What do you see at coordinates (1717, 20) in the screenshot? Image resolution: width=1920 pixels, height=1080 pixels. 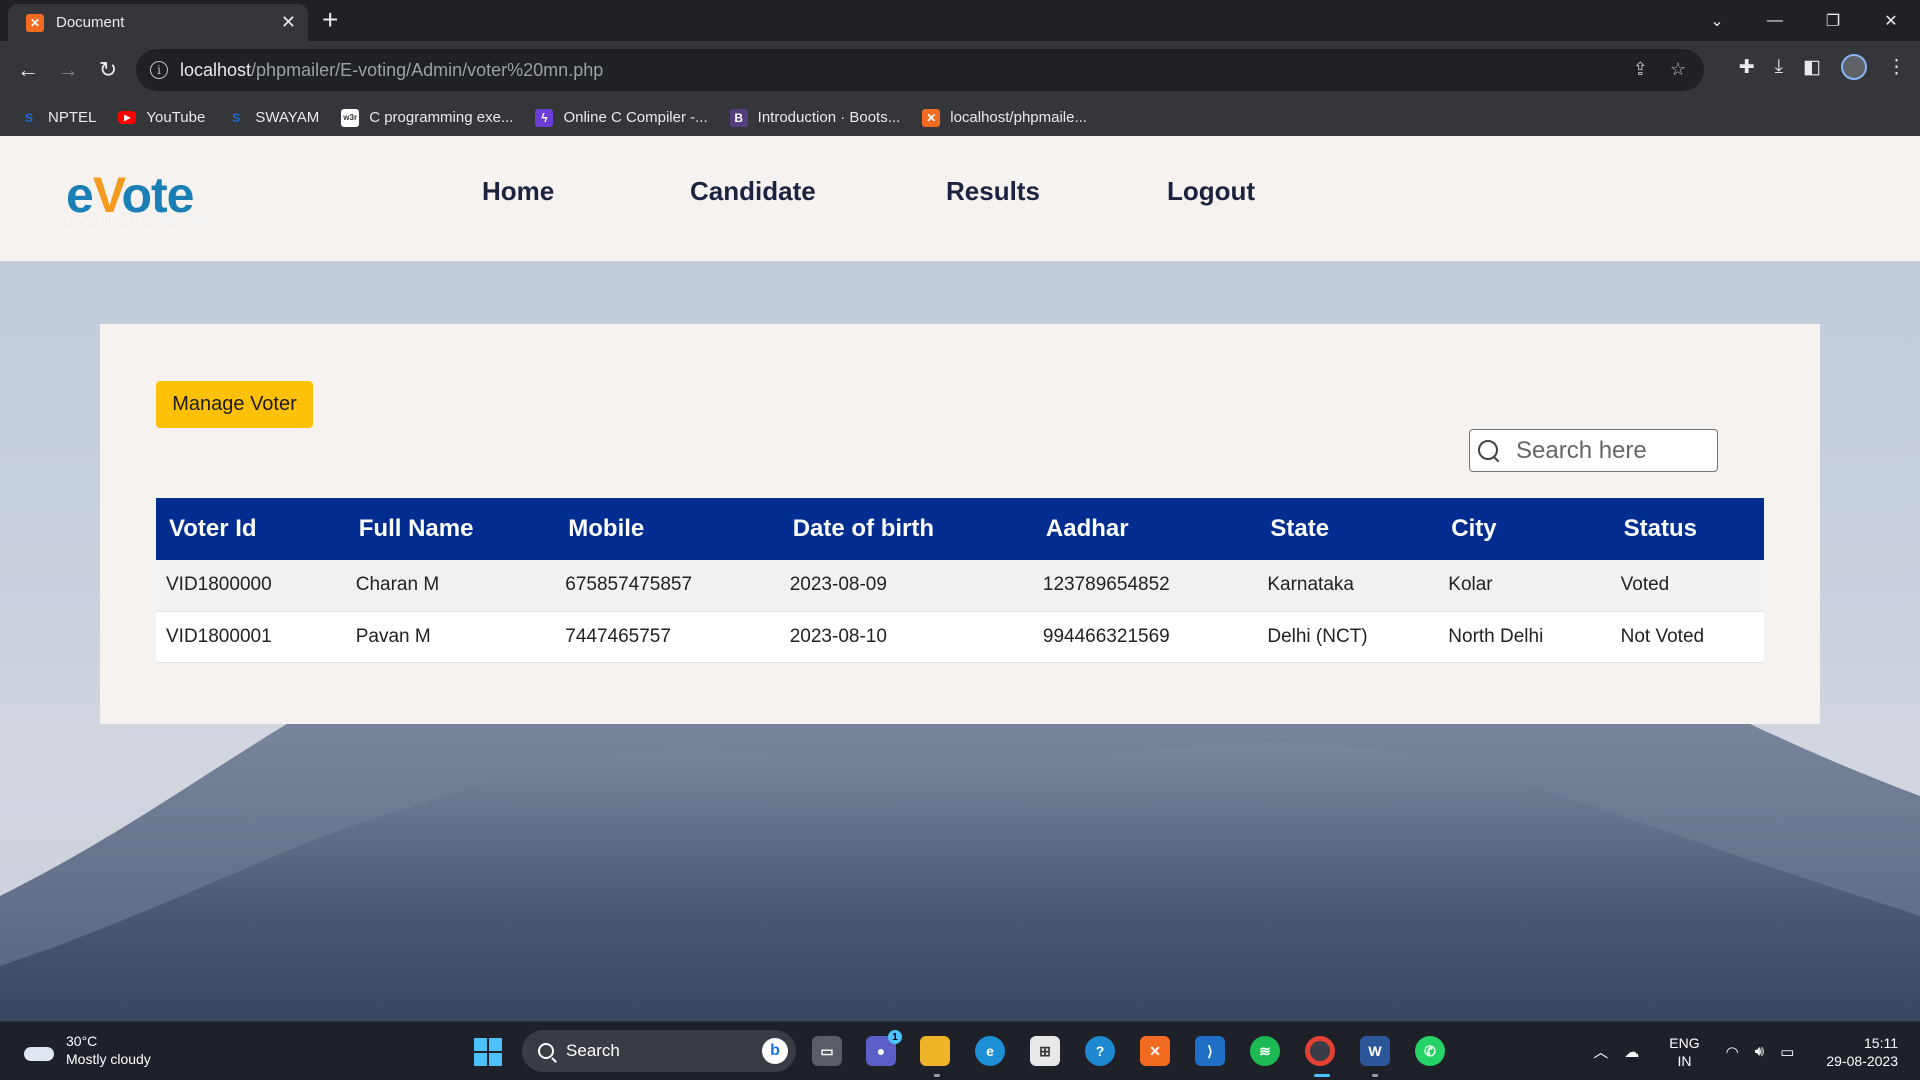 I see `tab-search-icon: ⌄` at bounding box center [1717, 20].